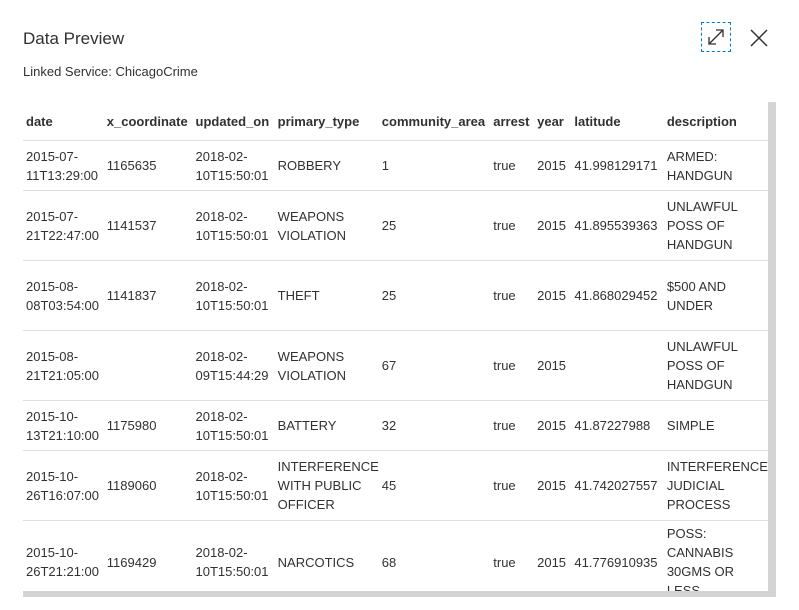  What do you see at coordinates (434, 485) in the screenshot?
I see `cell-community-area: 45` at bounding box center [434, 485].